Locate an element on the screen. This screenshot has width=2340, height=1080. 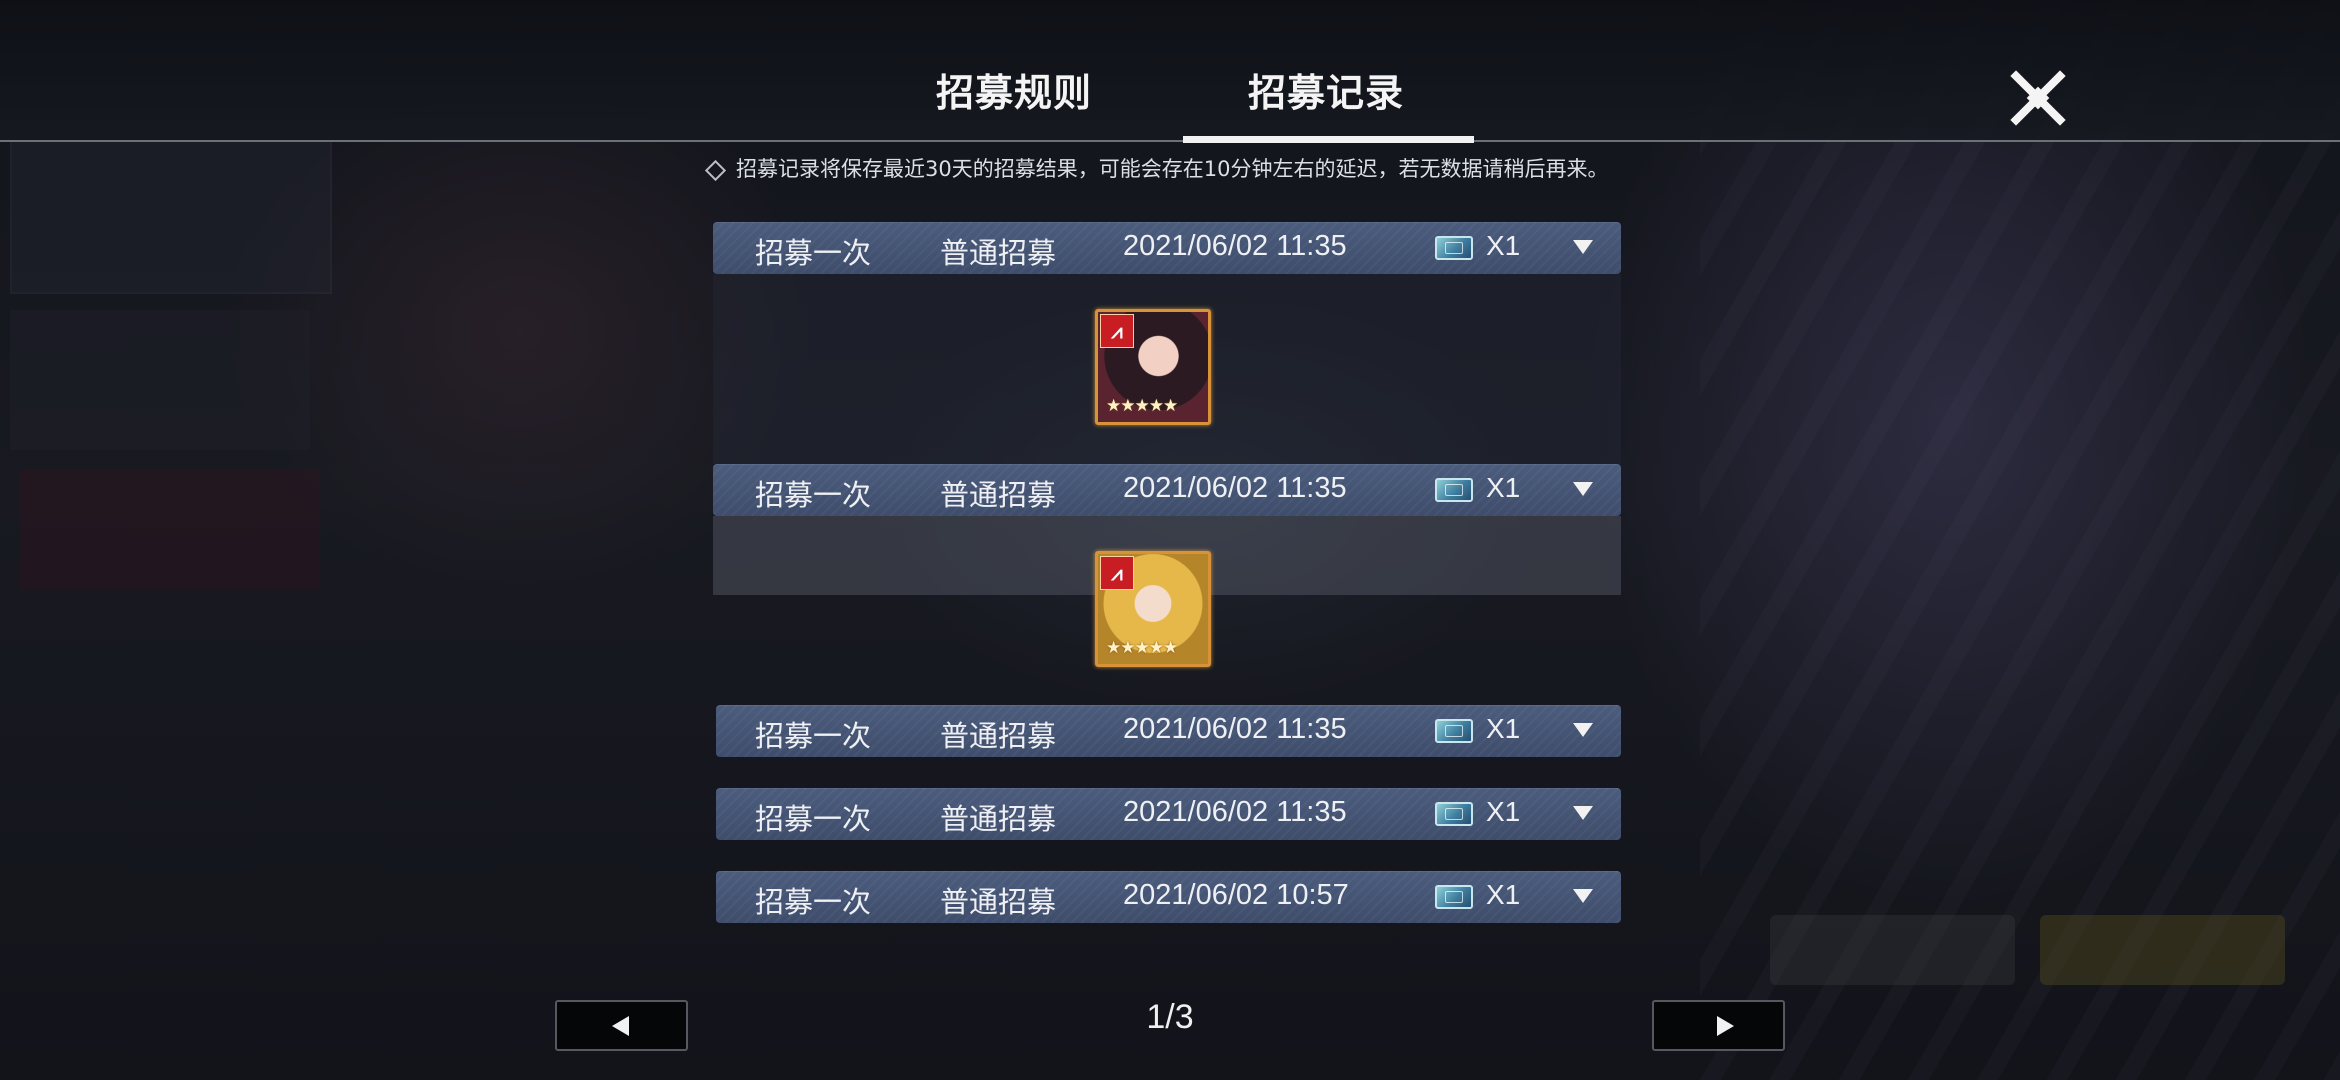
diamond-bullet-icon is located at coordinates (715, 170).